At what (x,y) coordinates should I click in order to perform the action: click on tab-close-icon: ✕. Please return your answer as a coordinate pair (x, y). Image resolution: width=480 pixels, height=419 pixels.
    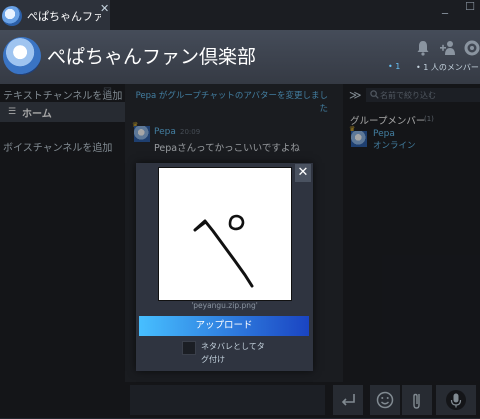
    Looking at the image, I should click on (104, 8).